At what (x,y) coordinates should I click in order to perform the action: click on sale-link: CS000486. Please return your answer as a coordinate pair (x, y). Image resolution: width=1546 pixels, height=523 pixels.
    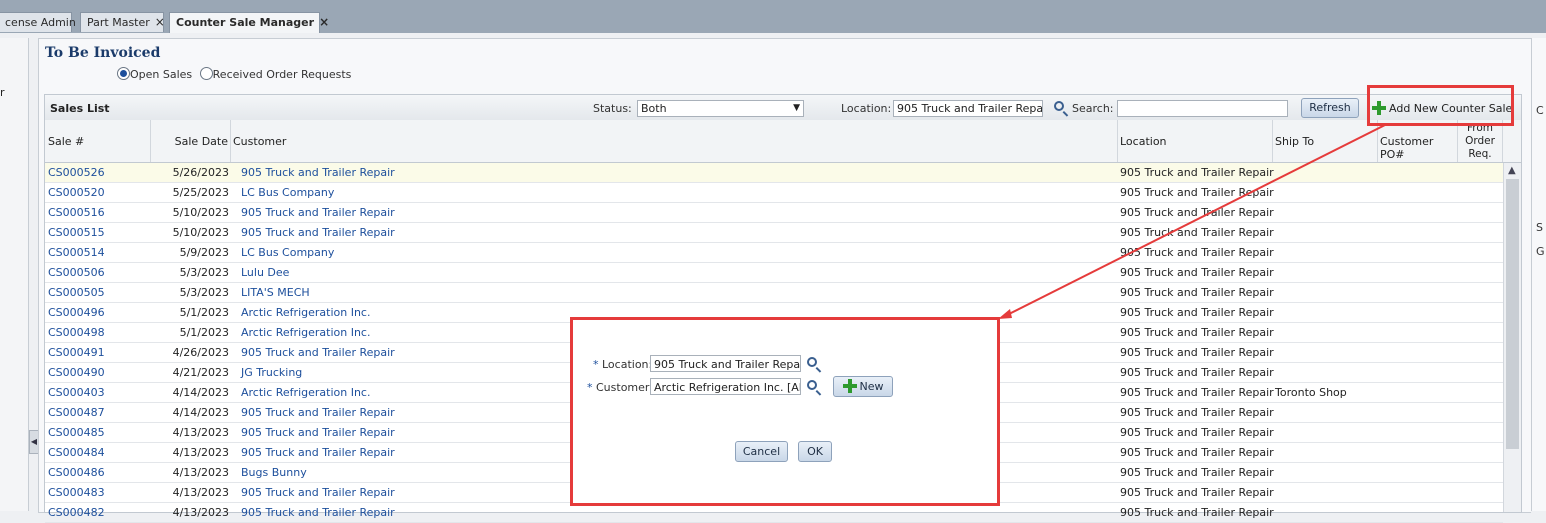
    Looking at the image, I should click on (76, 472).